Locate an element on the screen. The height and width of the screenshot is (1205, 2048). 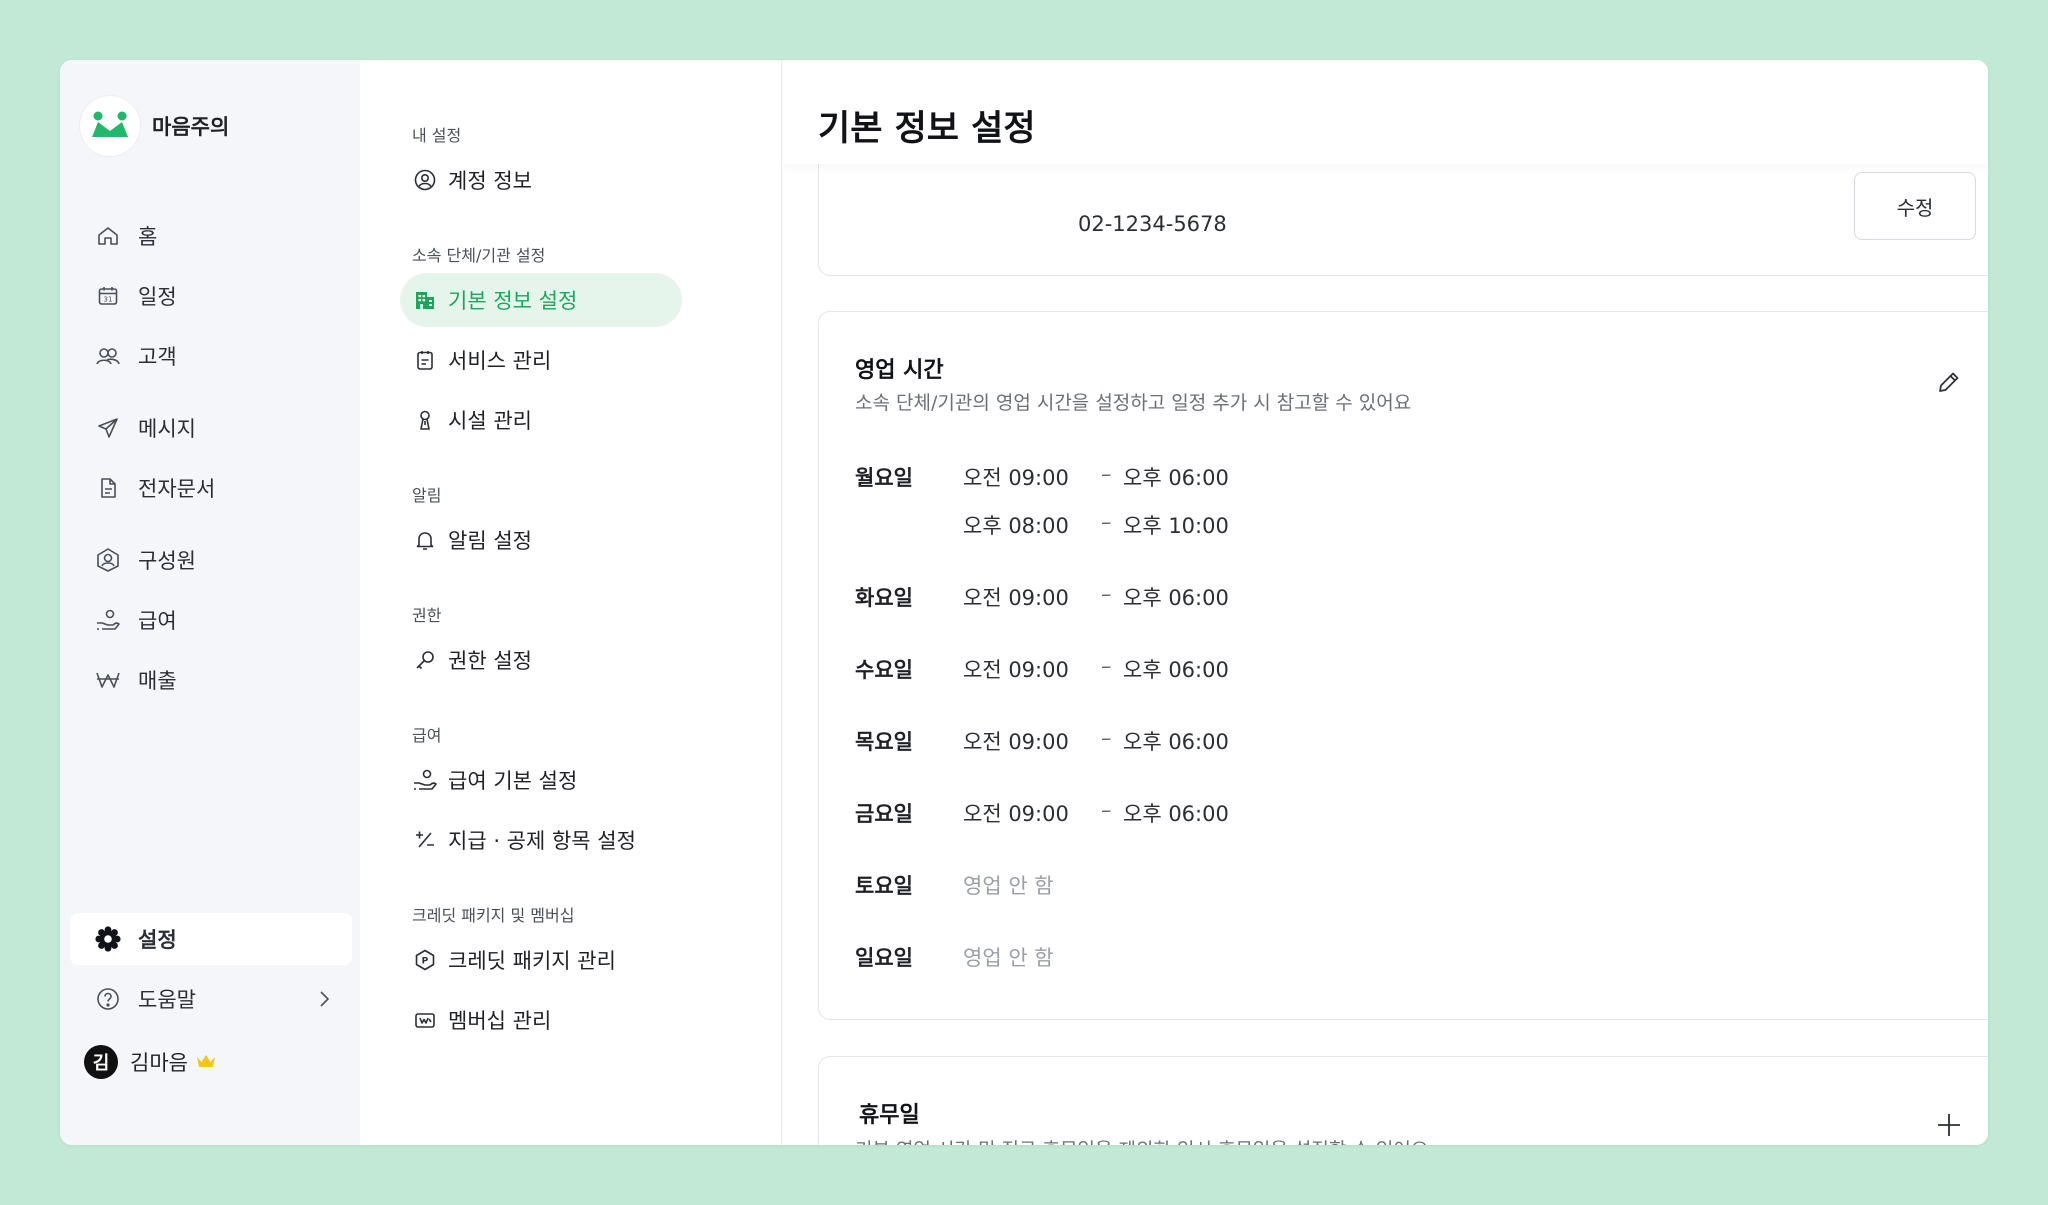
subnav-item-facilities: 시설 관리 is located at coordinates (541, 420).